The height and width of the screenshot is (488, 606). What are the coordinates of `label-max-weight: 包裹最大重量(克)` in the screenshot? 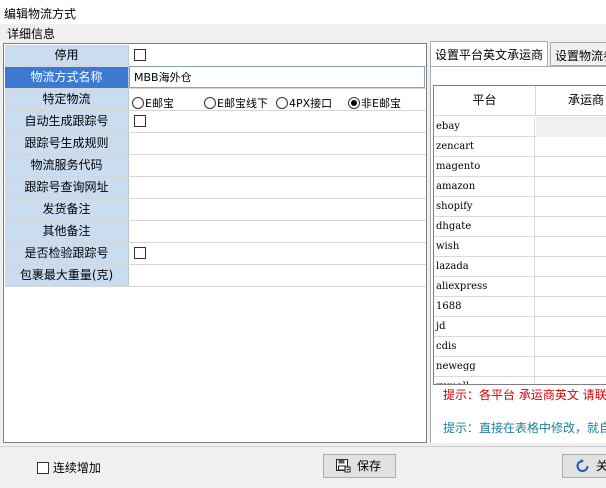 It's located at (67, 275).